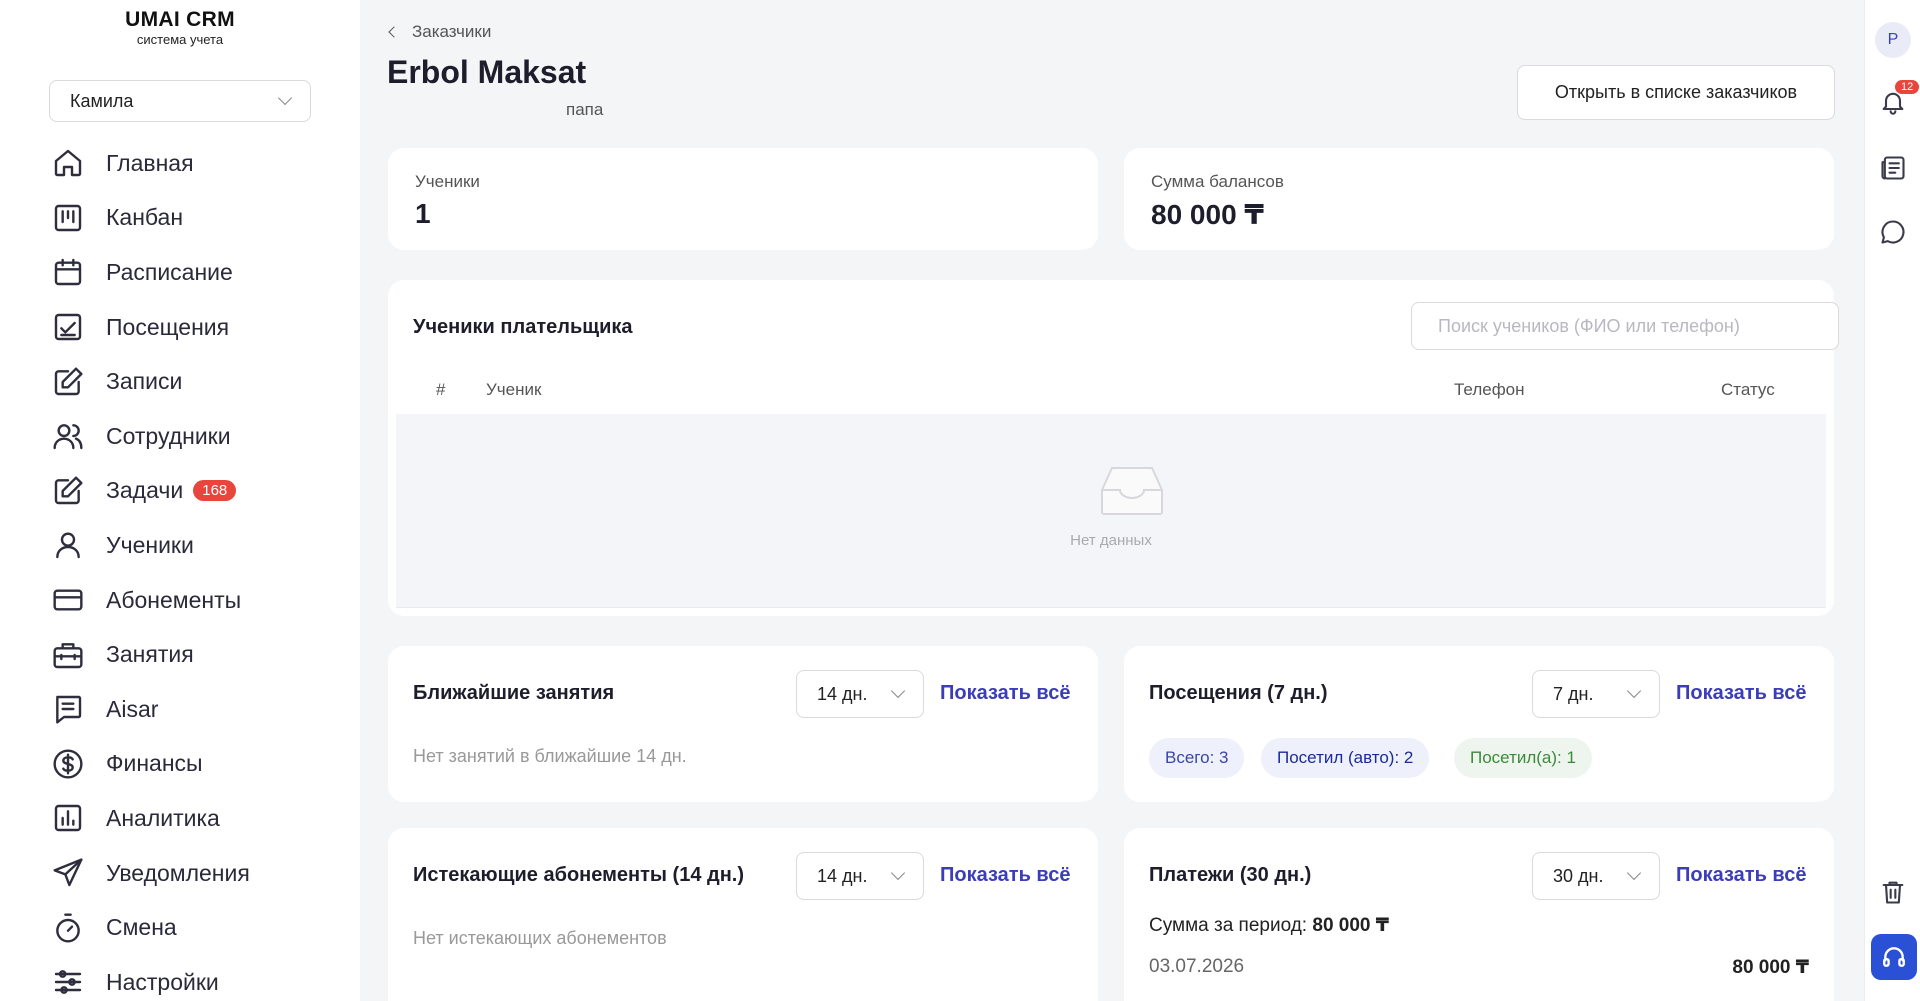 The height and width of the screenshot is (1001, 1920). What do you see at coordinates (440, 390) in the screenshot?
I see `column-header: #` at bounding box center [440, 390].